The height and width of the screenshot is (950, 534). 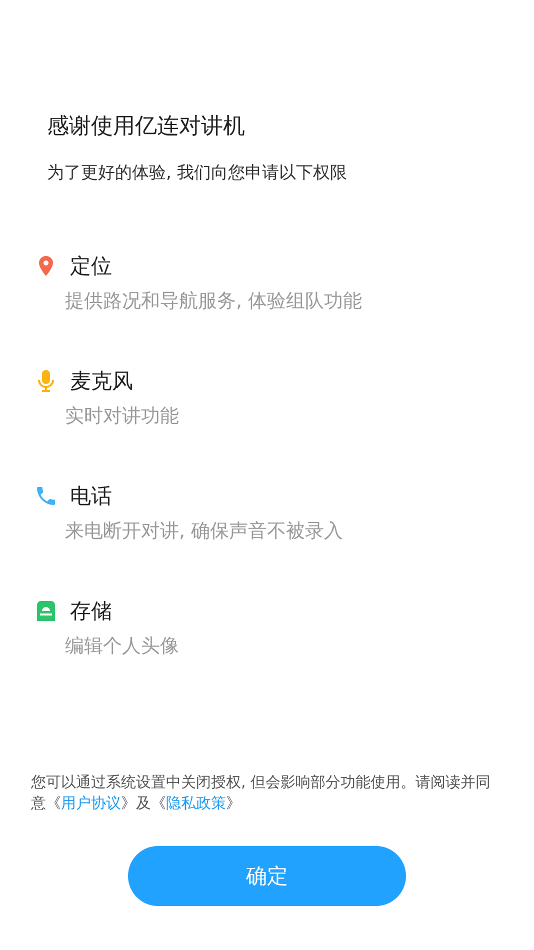 I want to click on welcome-title: 感谢使用亿连对讲机, so click(x=146, y=127).